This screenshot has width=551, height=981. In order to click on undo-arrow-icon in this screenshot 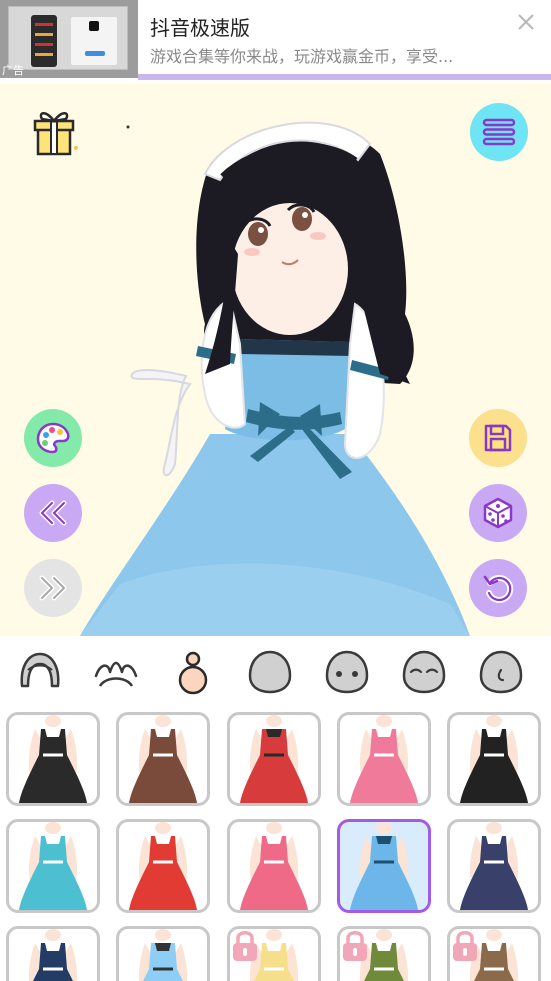, I will do `click(498, 588)`.